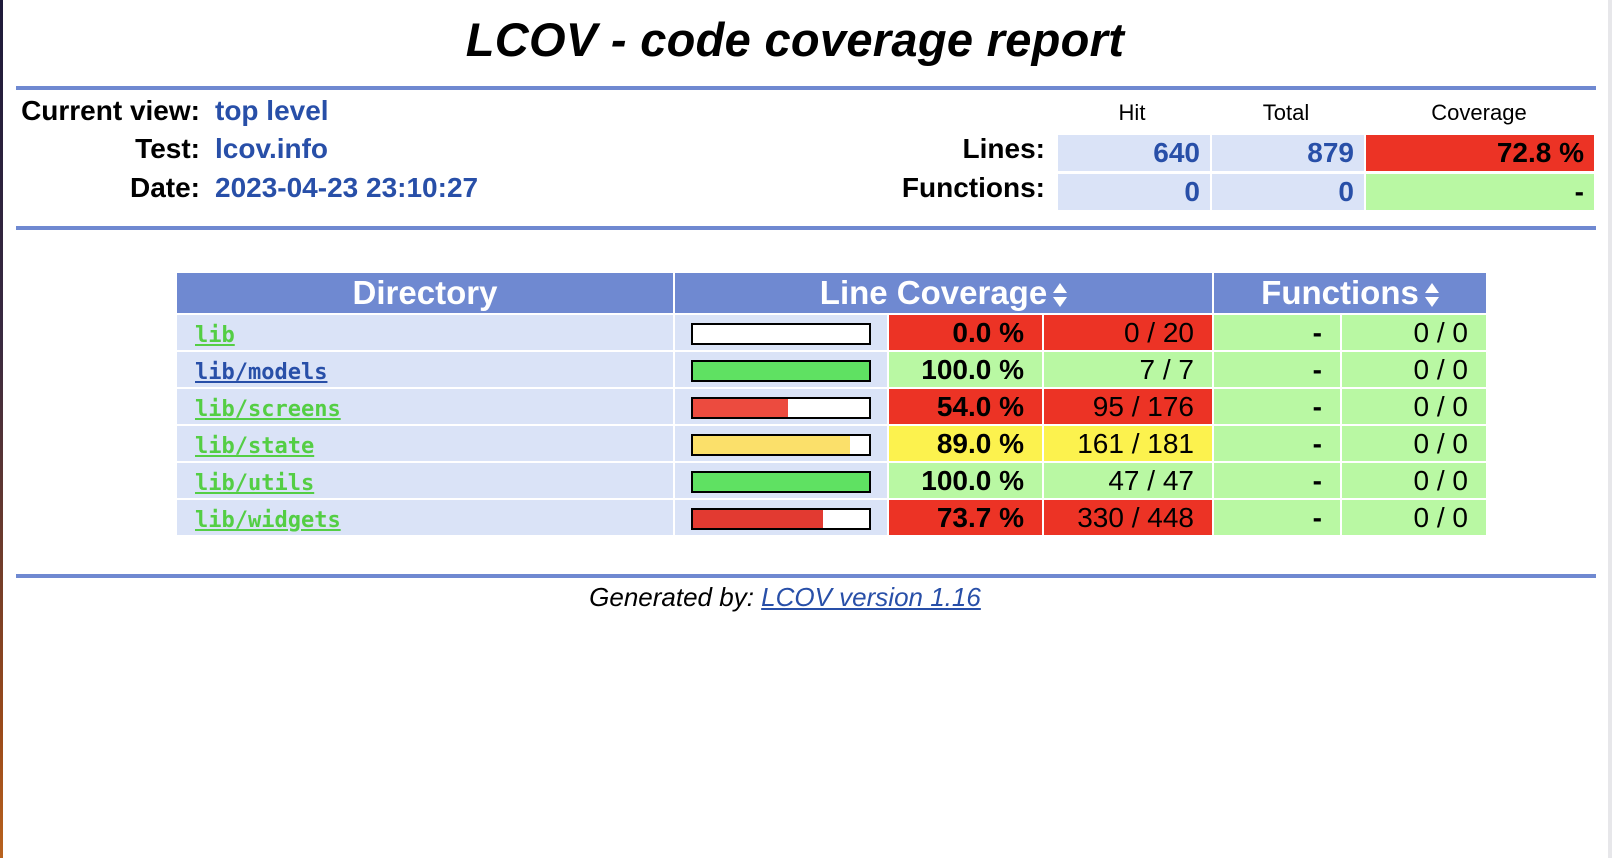 The width and height of the screenshot is (1612, 858). I want to click on test-label: Test:, so click(167, 148).